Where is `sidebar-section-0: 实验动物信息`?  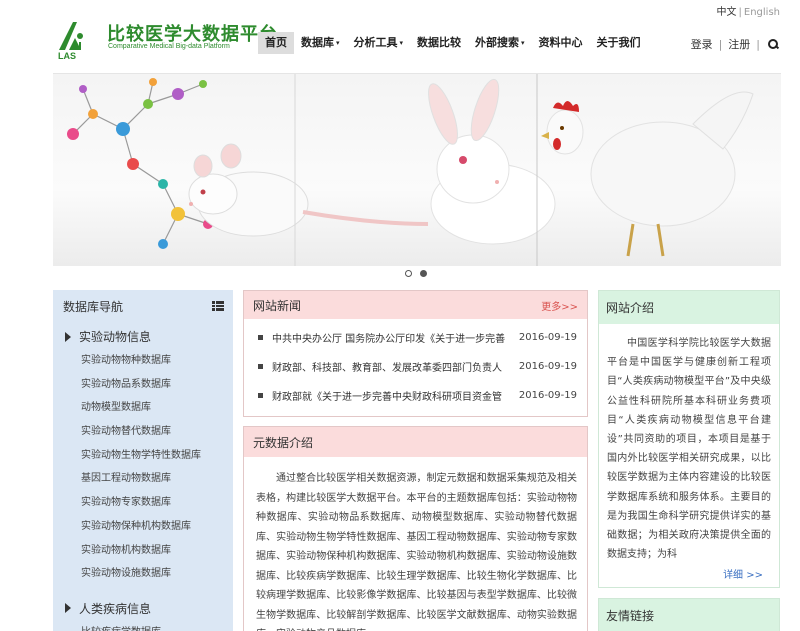
sidebar-section-0: 实验动物信息 is located at coordinates (143, 336).